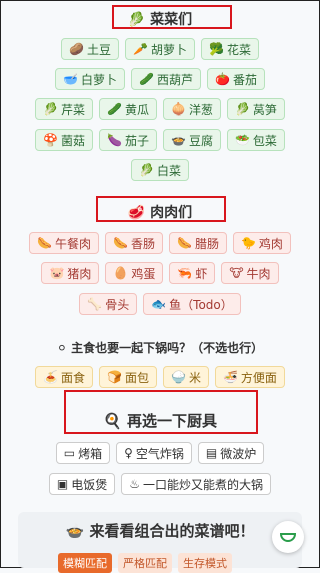 The width and height of the screenshot is (320, 573). What do you see at coordinates (160, 348) in the screenshot?
I see `staple-section-title: ⚪ 主食也要一起下锅吗？（不选也行）` at bounding box center [160, 348].